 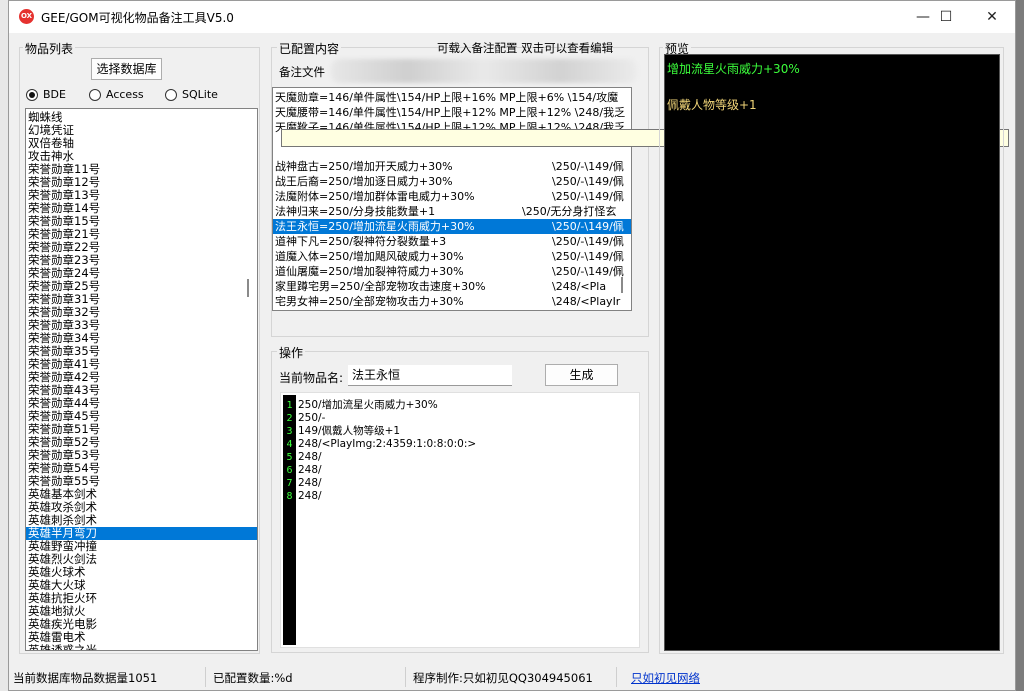 What do you see at coordinates (289, 418) in the screenshot?
I see `line-number: 2` at bounding box center [289, 418].